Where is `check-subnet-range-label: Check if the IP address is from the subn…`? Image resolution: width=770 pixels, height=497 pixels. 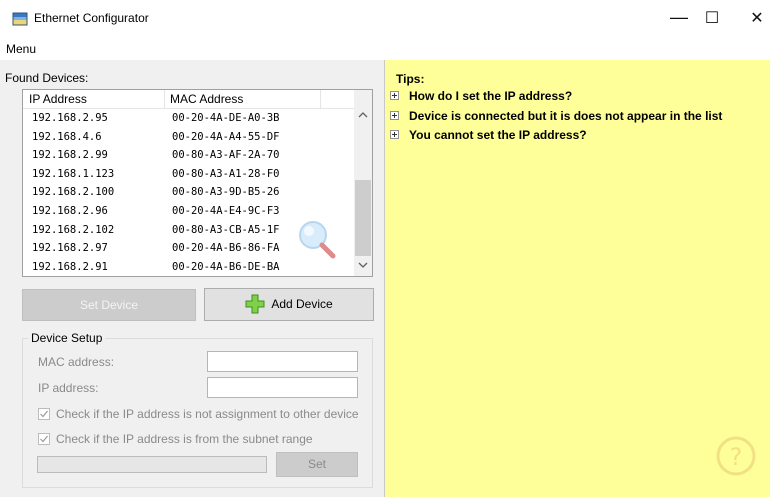 check-subnet-range-label: Check if the IP address is from the subn… is located at coordinates (184, 439).